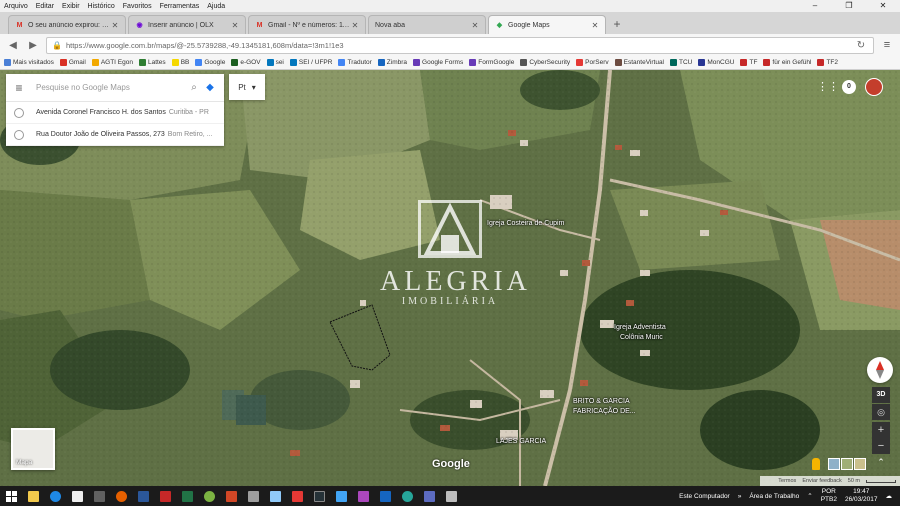  Describe the element at coordinates (363, 496) in the screenshot. I see `image-viewer-icon` at that location.